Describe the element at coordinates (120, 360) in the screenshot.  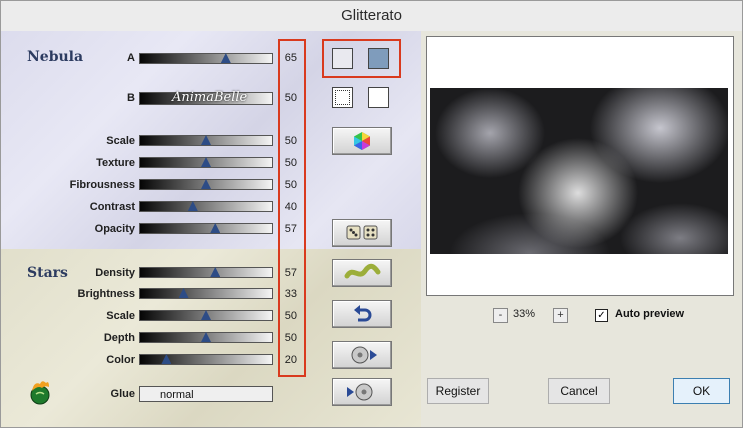
I see `label-color: Color` at that location.